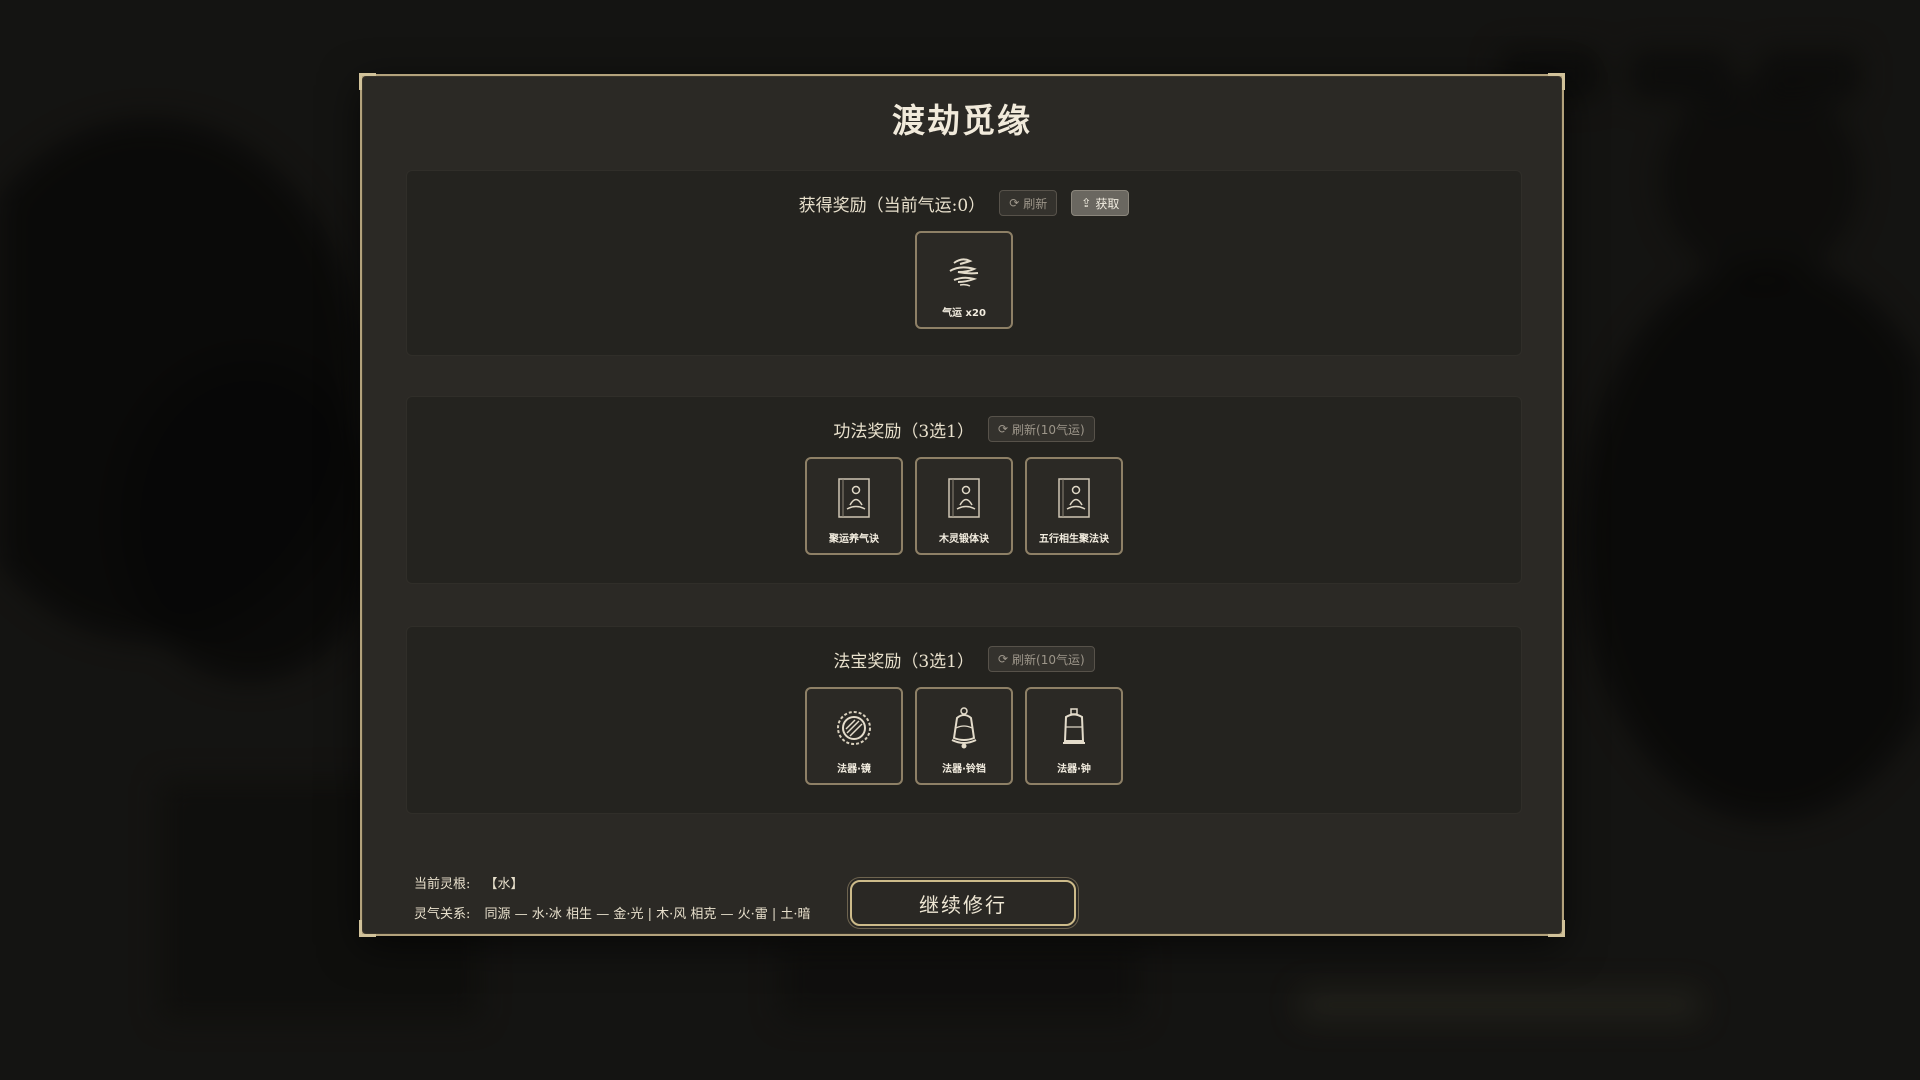 This screenshot has width=1920, height=1080. I want to click on technique-reward-cards: 聚运养气诀 木灵锻体诀 五行相生聚法诀, so click(964, 506).